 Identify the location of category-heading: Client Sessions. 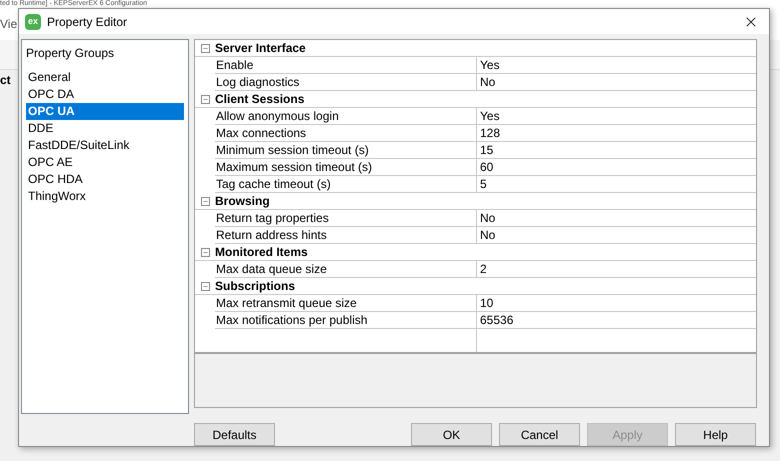
(259, 99).